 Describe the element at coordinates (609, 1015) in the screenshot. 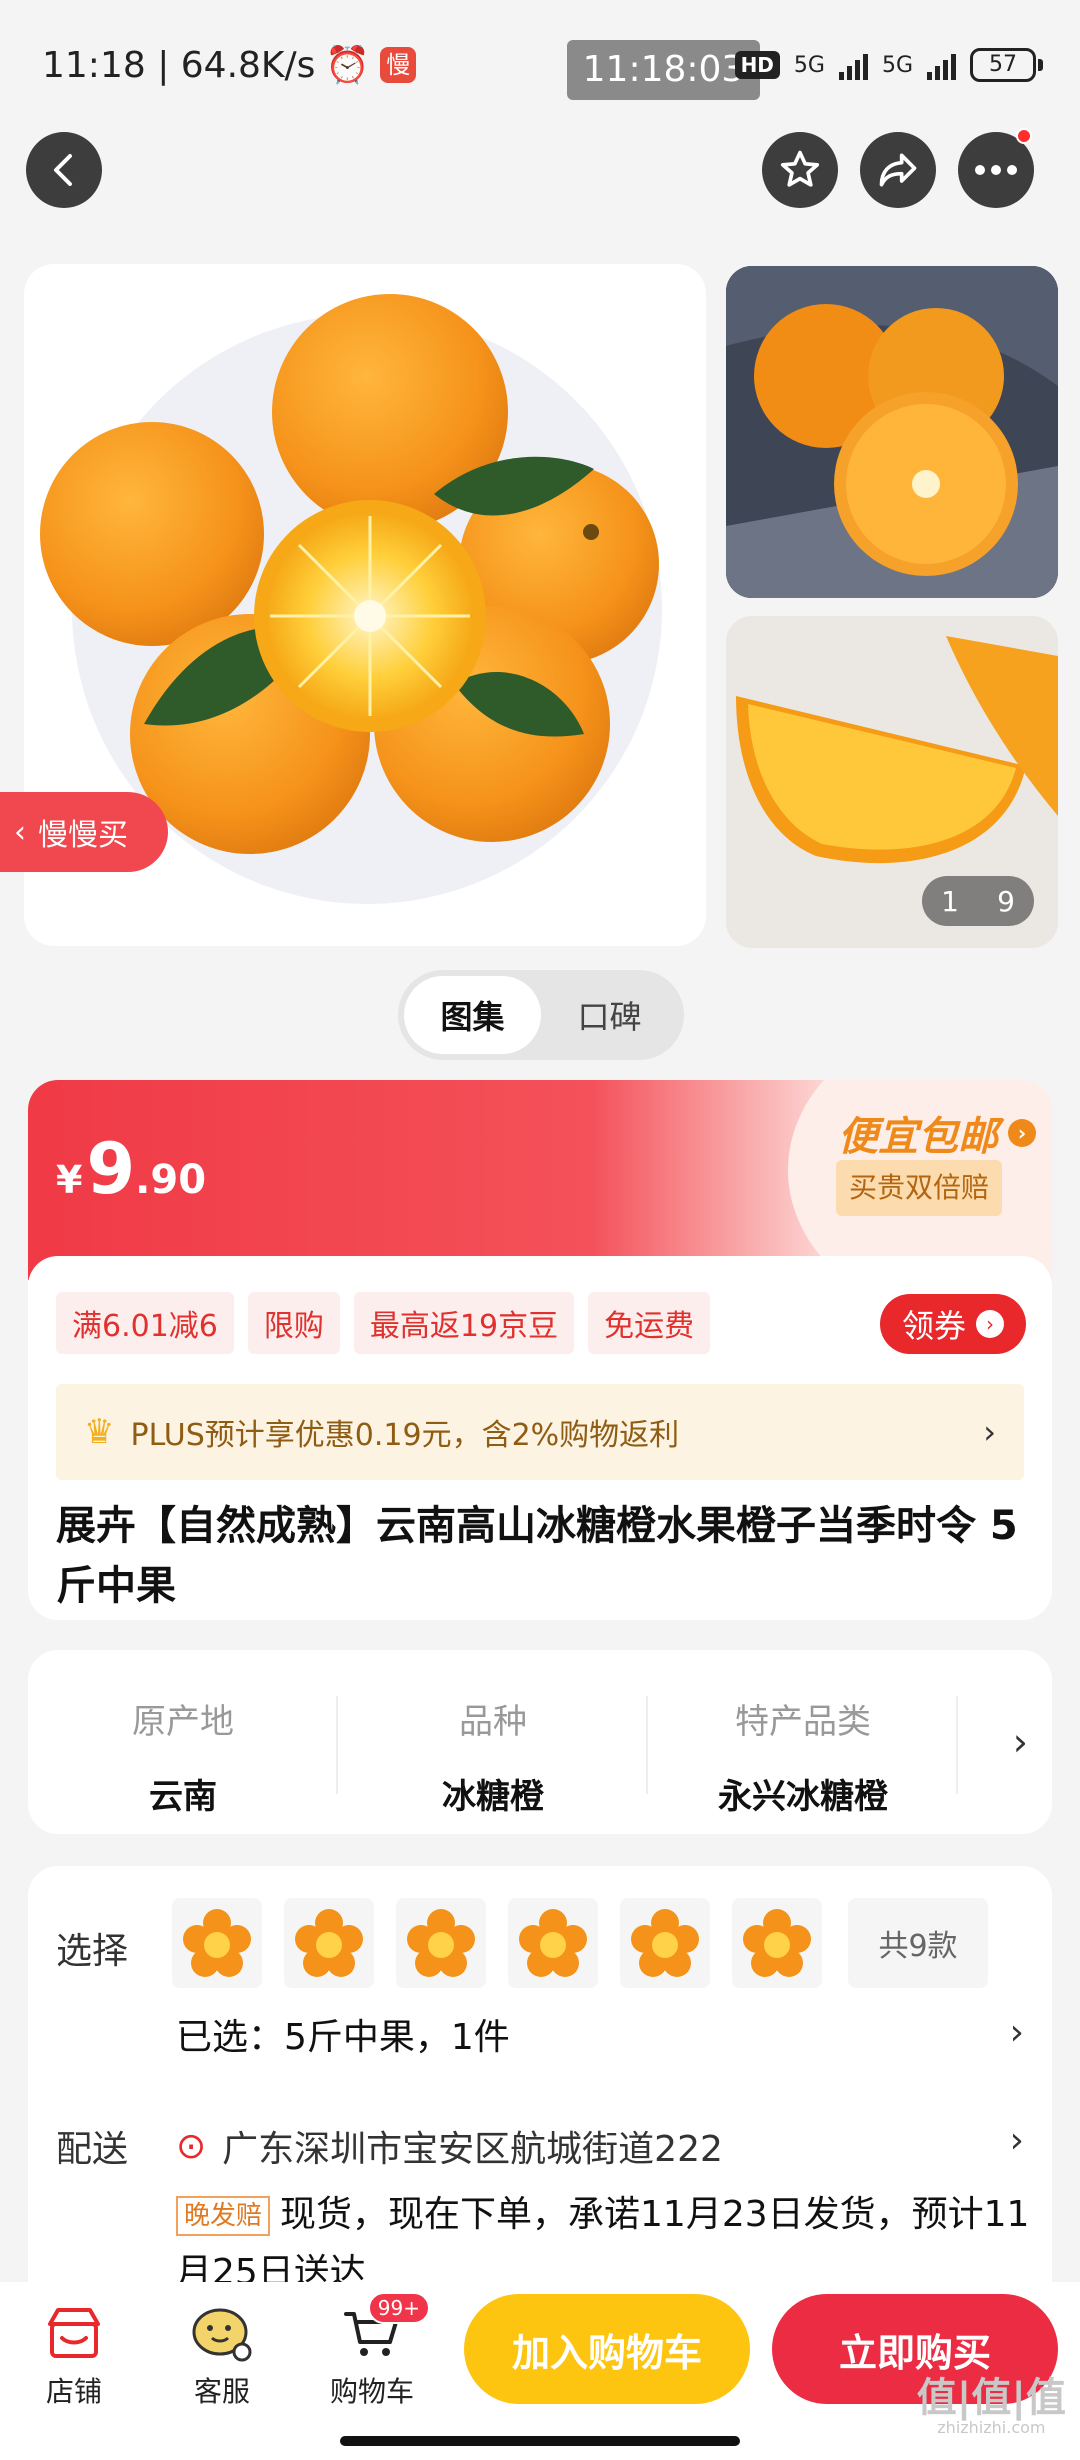

I see `tab-reviews: 口碑` at that location.